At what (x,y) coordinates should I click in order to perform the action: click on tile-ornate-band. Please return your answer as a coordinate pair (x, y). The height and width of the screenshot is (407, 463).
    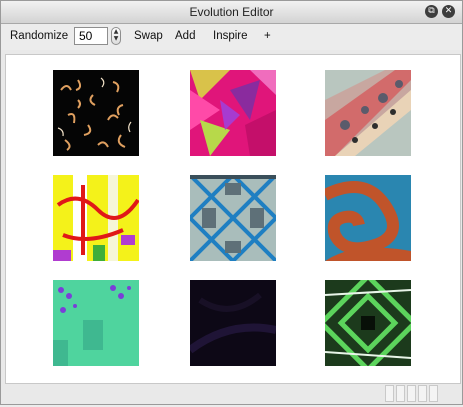
    Looking at the image, I should click on (368, 113).